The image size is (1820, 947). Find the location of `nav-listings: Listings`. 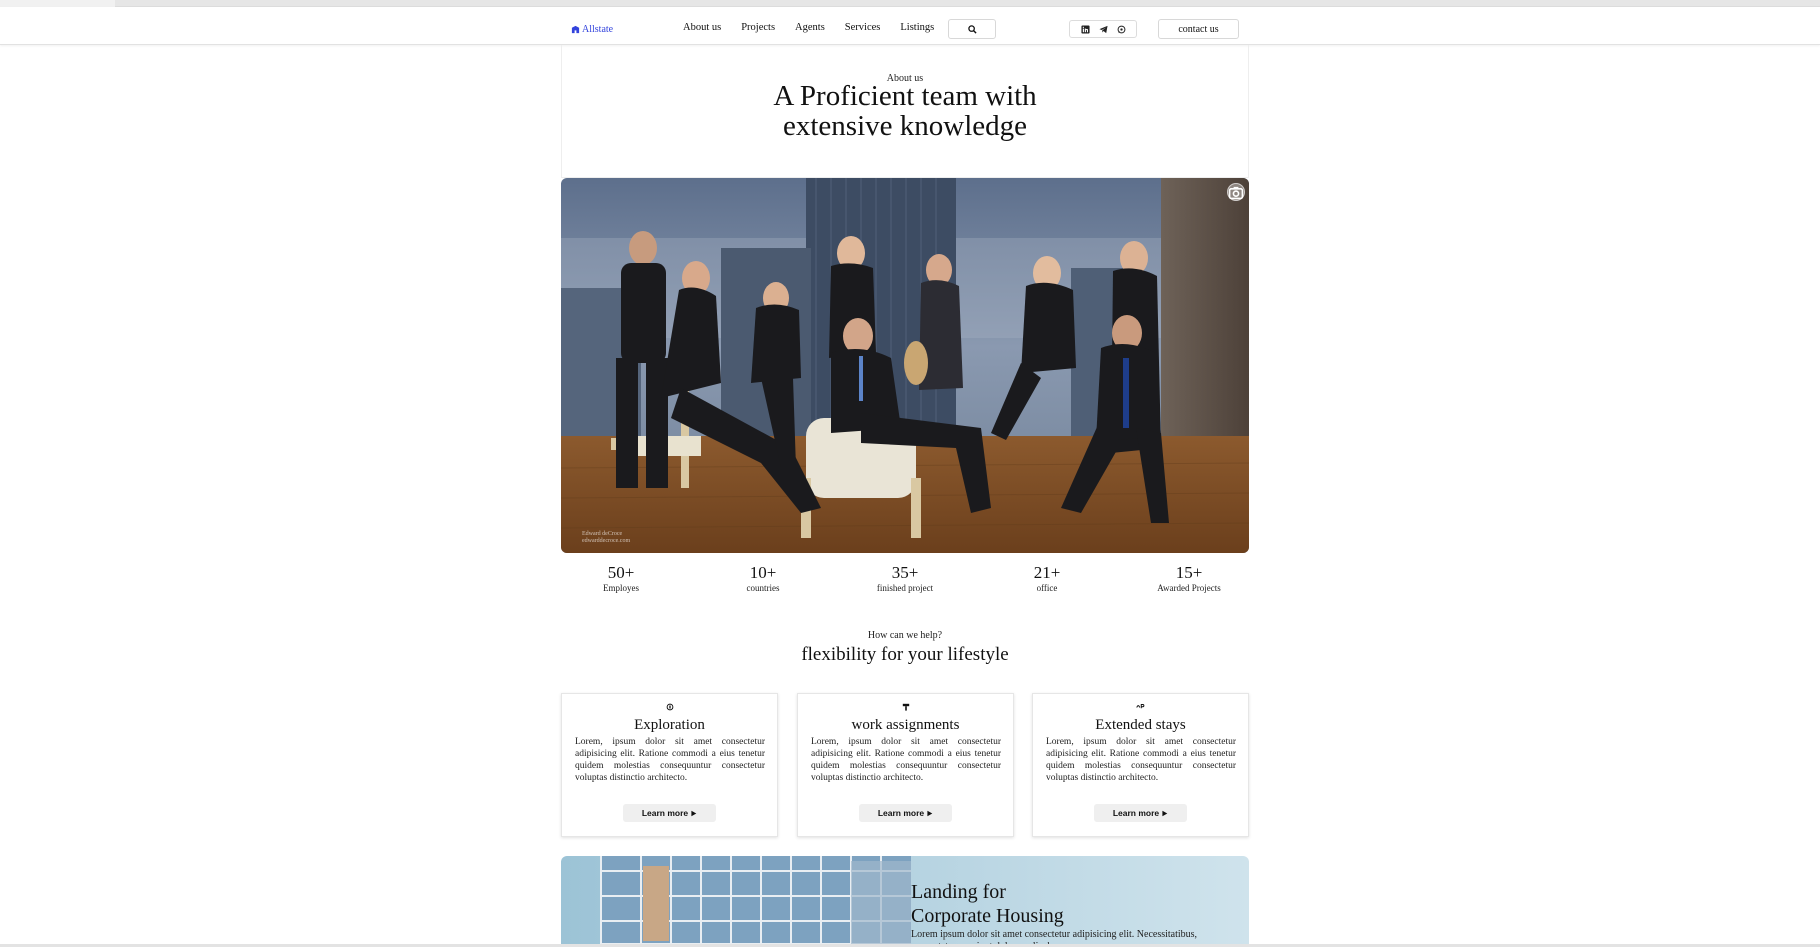

nav-listings: Listings is located at coordinates (917, 28).